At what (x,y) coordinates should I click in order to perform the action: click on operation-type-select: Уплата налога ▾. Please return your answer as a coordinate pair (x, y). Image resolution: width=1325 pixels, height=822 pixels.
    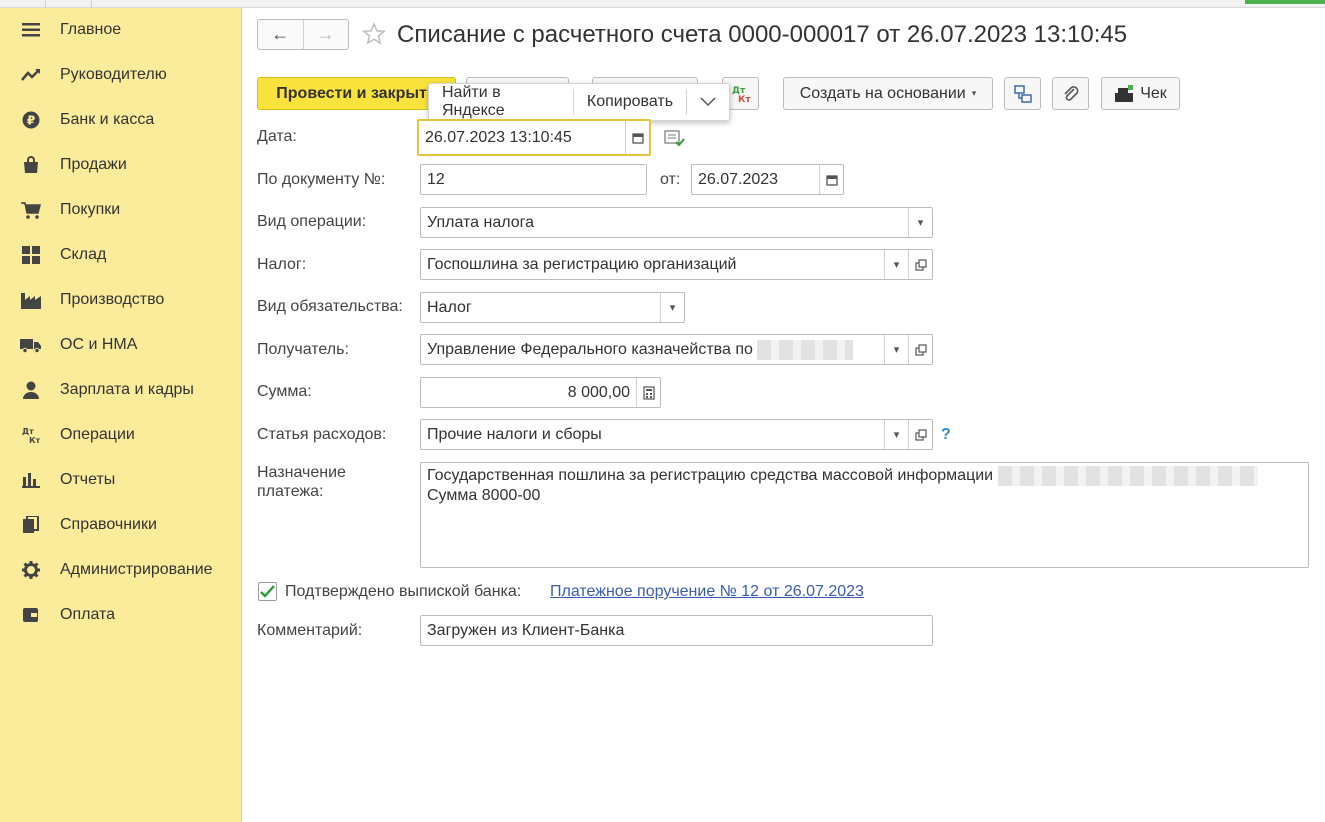
    Looking at the image, I should click on (676, 222).